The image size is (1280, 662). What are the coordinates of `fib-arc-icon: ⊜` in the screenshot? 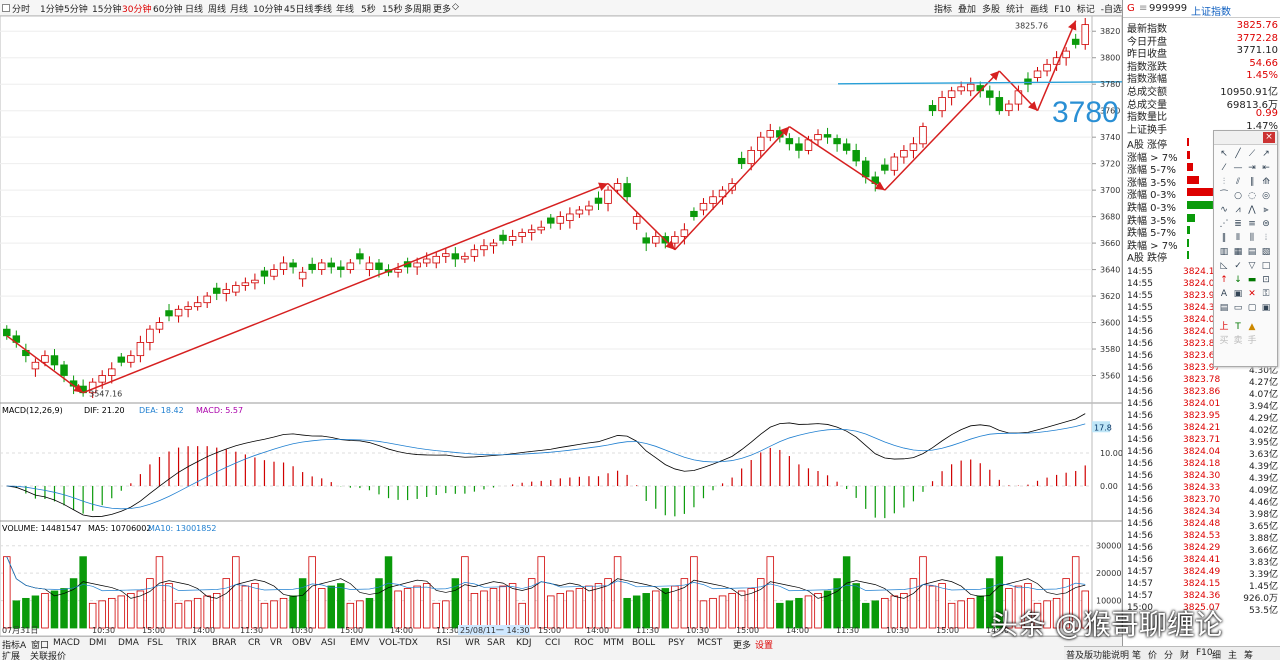 It's located at (1266, 224).